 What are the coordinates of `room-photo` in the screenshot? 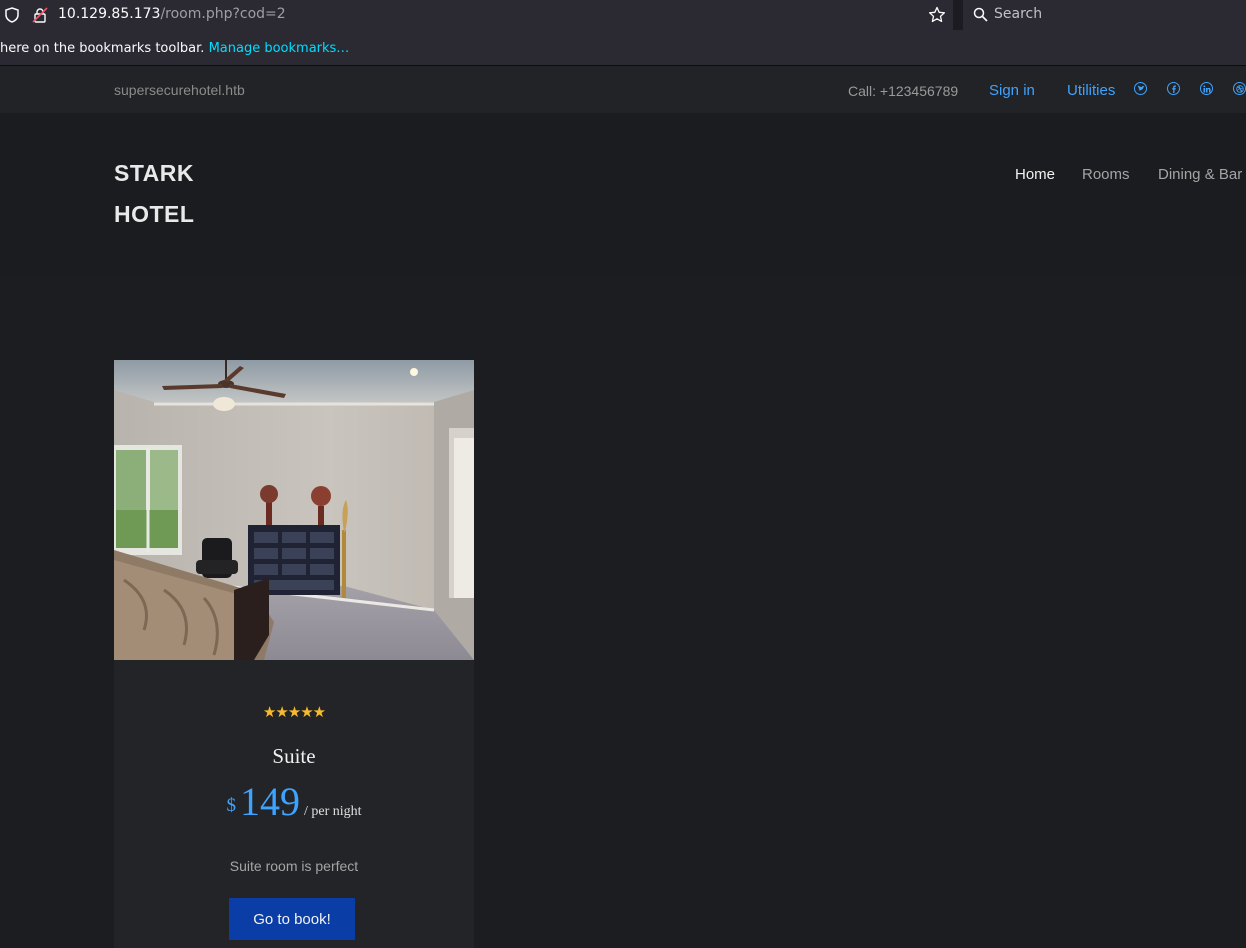 It's located at (294, 510).